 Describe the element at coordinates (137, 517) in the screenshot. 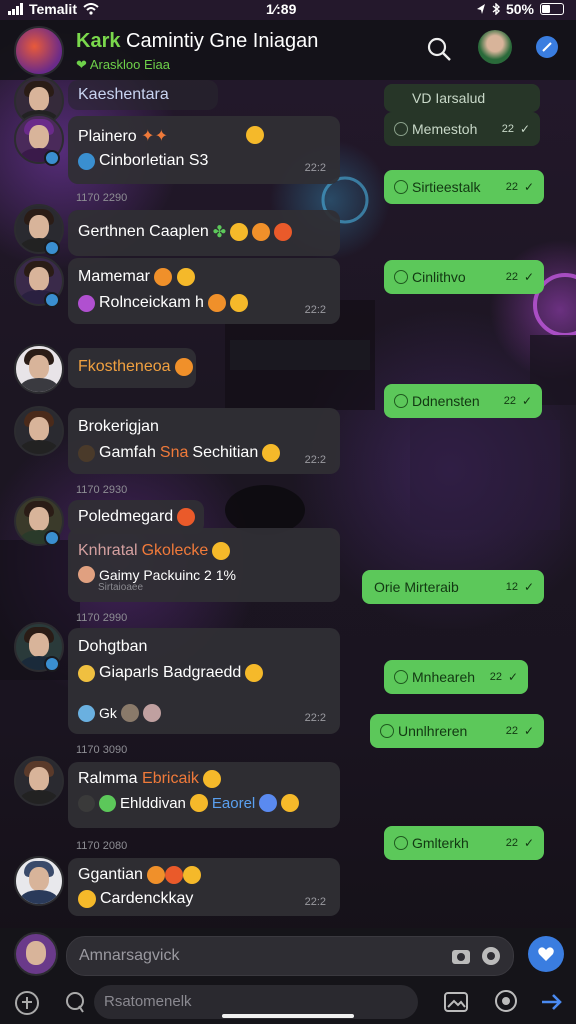

I see `message-text: Poledmegard` at that location.